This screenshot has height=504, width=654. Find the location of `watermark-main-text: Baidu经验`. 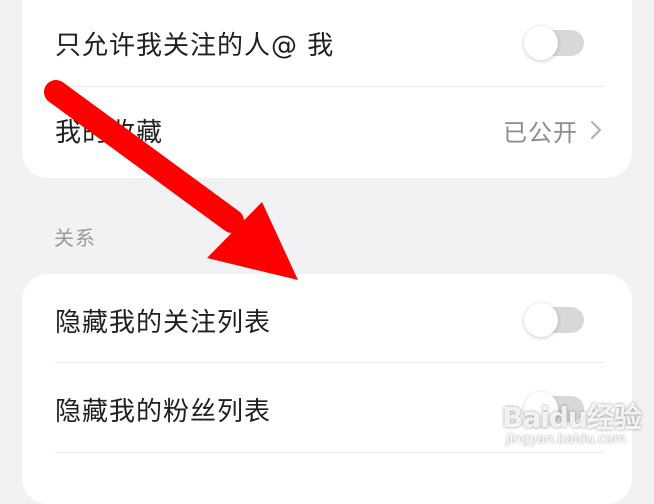

watermark-main-text: Baidu经验 is located at coordinates (572, 417).